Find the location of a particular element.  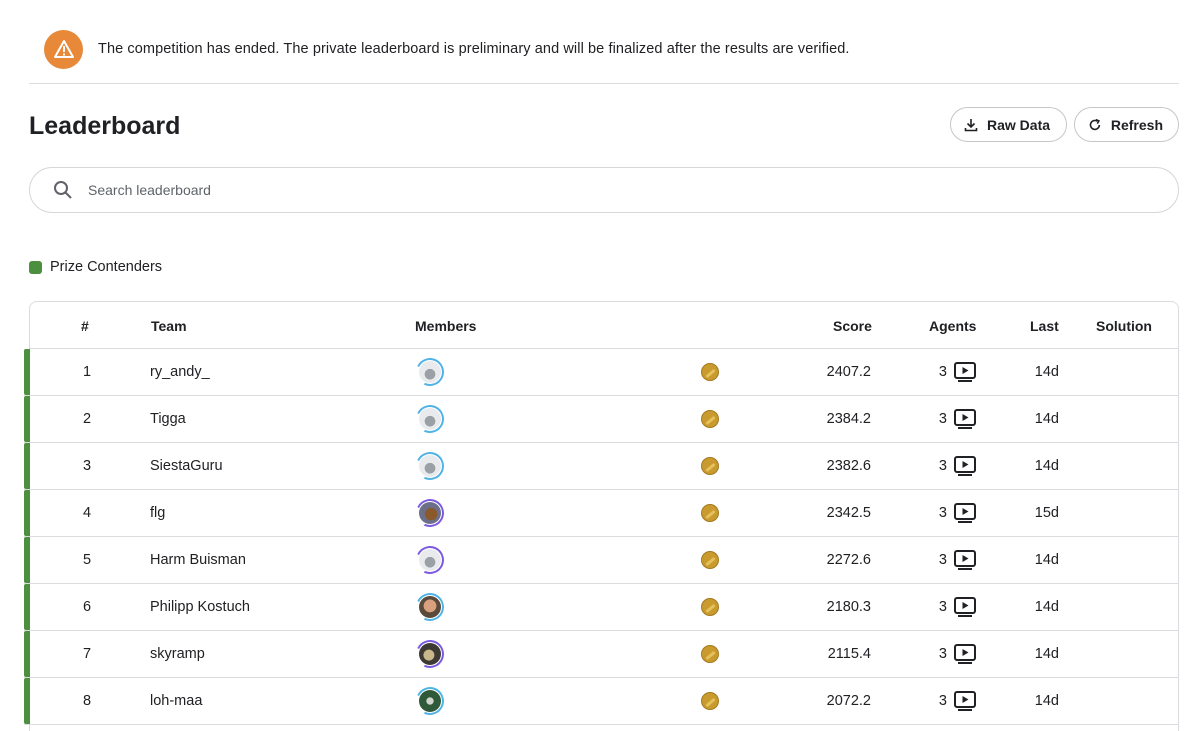

score-cell: 2072.2 is located at coordinates (848, 701).